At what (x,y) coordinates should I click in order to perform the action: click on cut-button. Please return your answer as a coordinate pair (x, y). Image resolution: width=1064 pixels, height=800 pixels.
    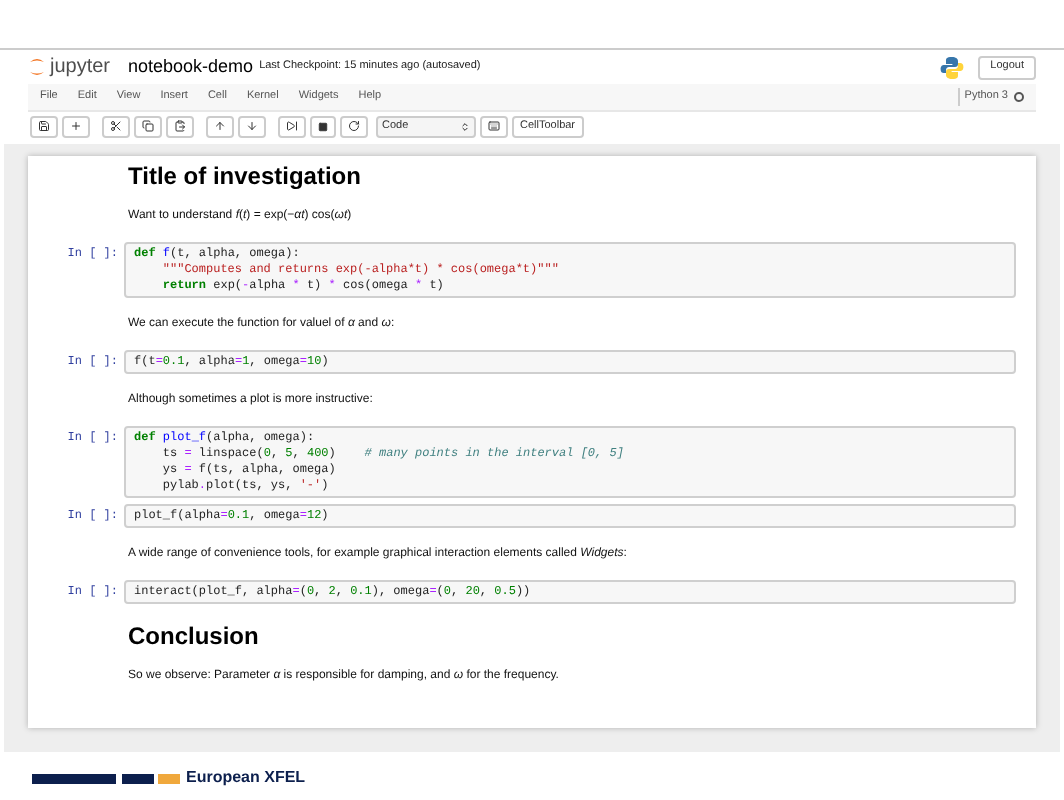
    Looking at the image, I should click on (116, 126).